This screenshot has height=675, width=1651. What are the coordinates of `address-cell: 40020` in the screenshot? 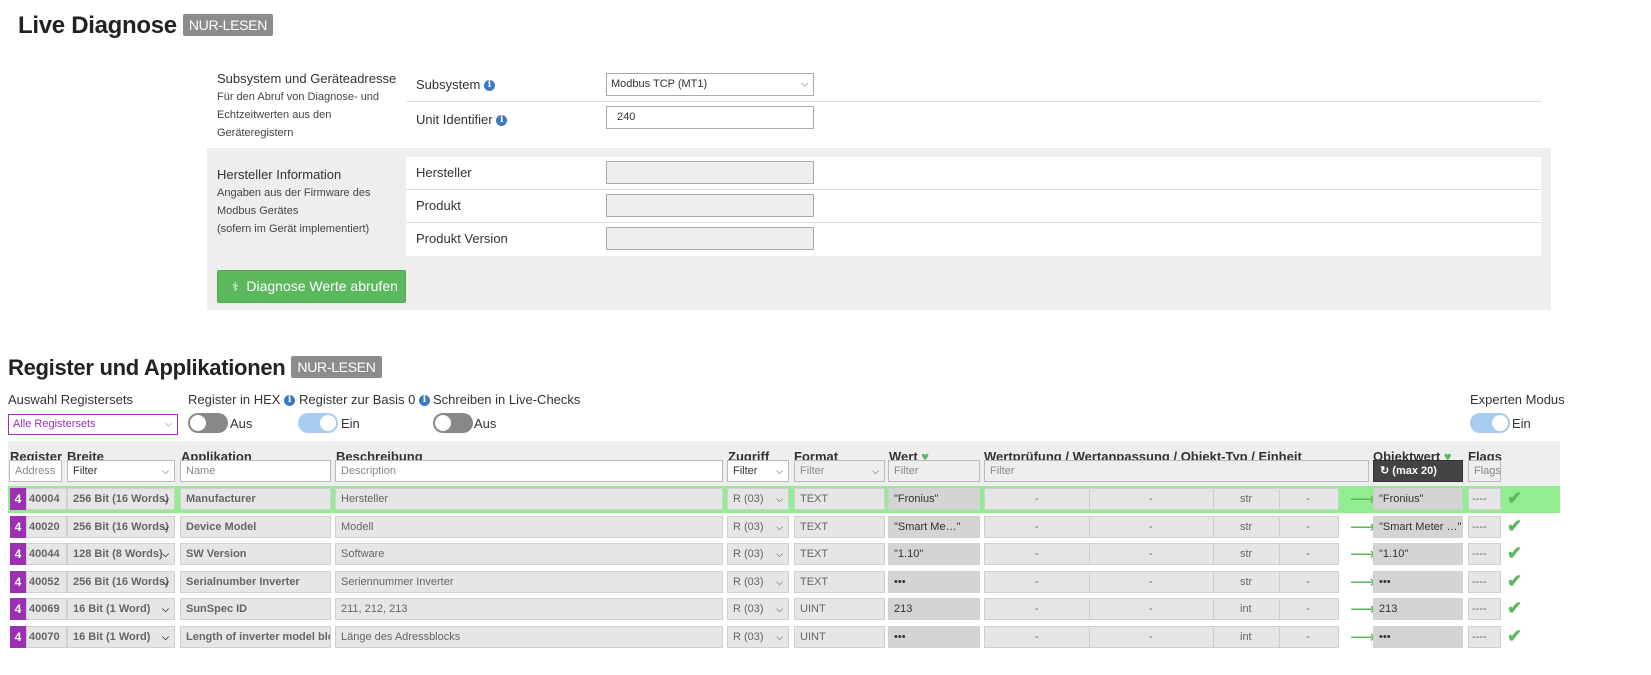 It's located at (46, 526).